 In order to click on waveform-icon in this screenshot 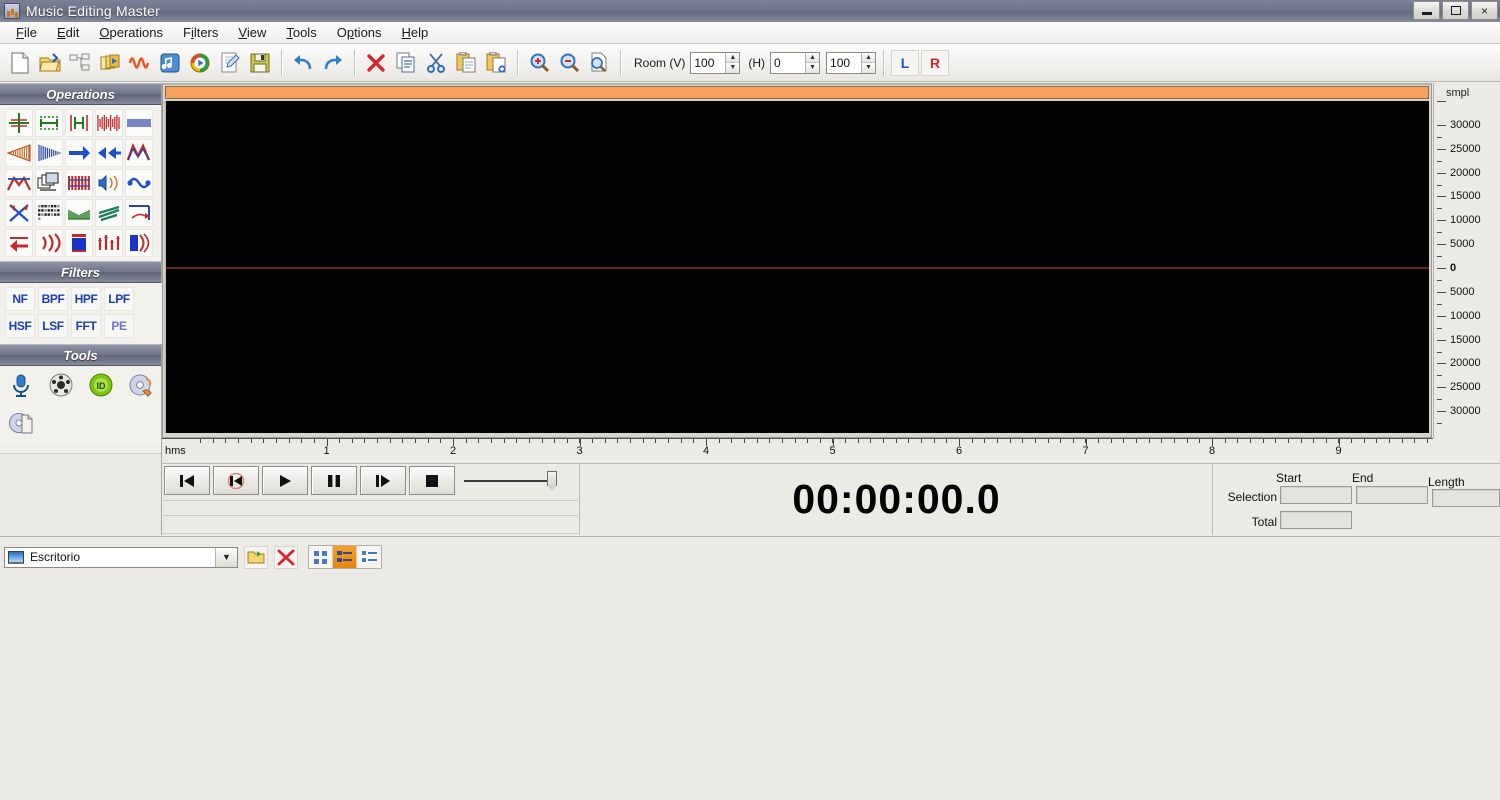, I will do `click(140, 63)`.